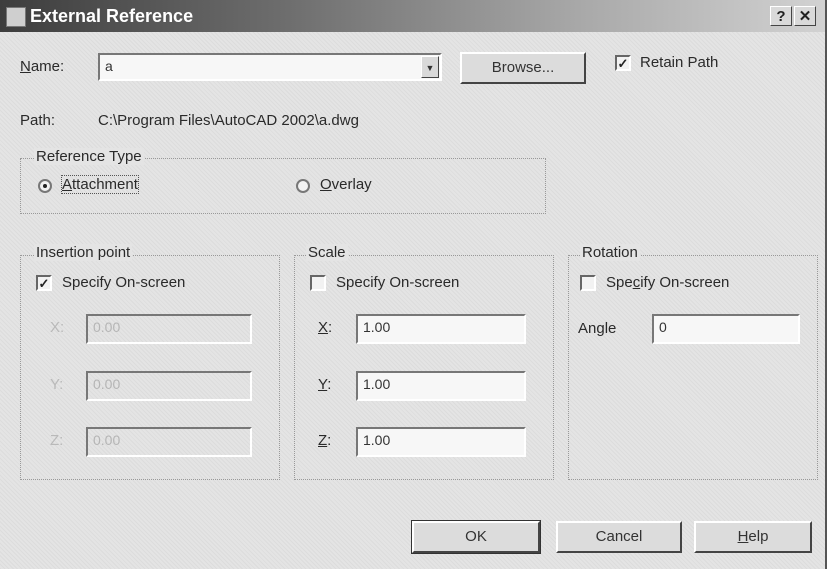 This screenshot has width=827, height=569. I want to click on help-button-label: Help, so click(753, 536).